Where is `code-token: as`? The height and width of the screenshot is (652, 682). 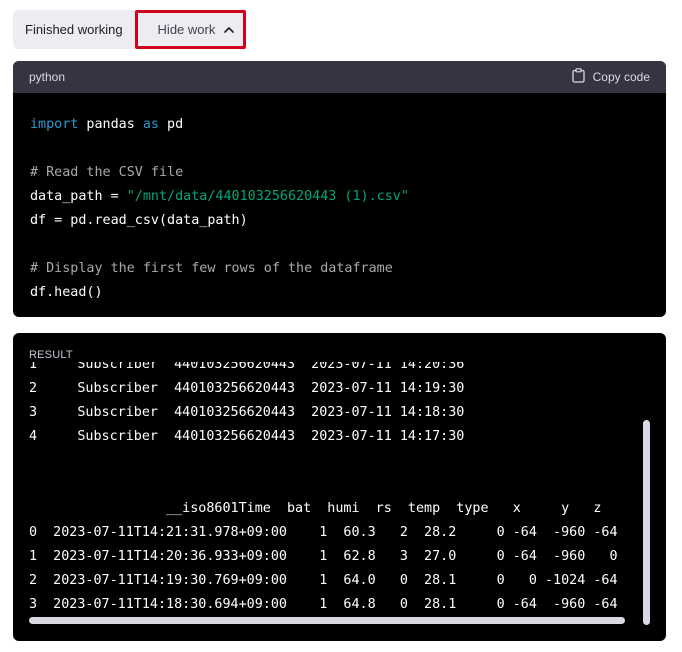
code-token: as is located at coordinates (150, 124).